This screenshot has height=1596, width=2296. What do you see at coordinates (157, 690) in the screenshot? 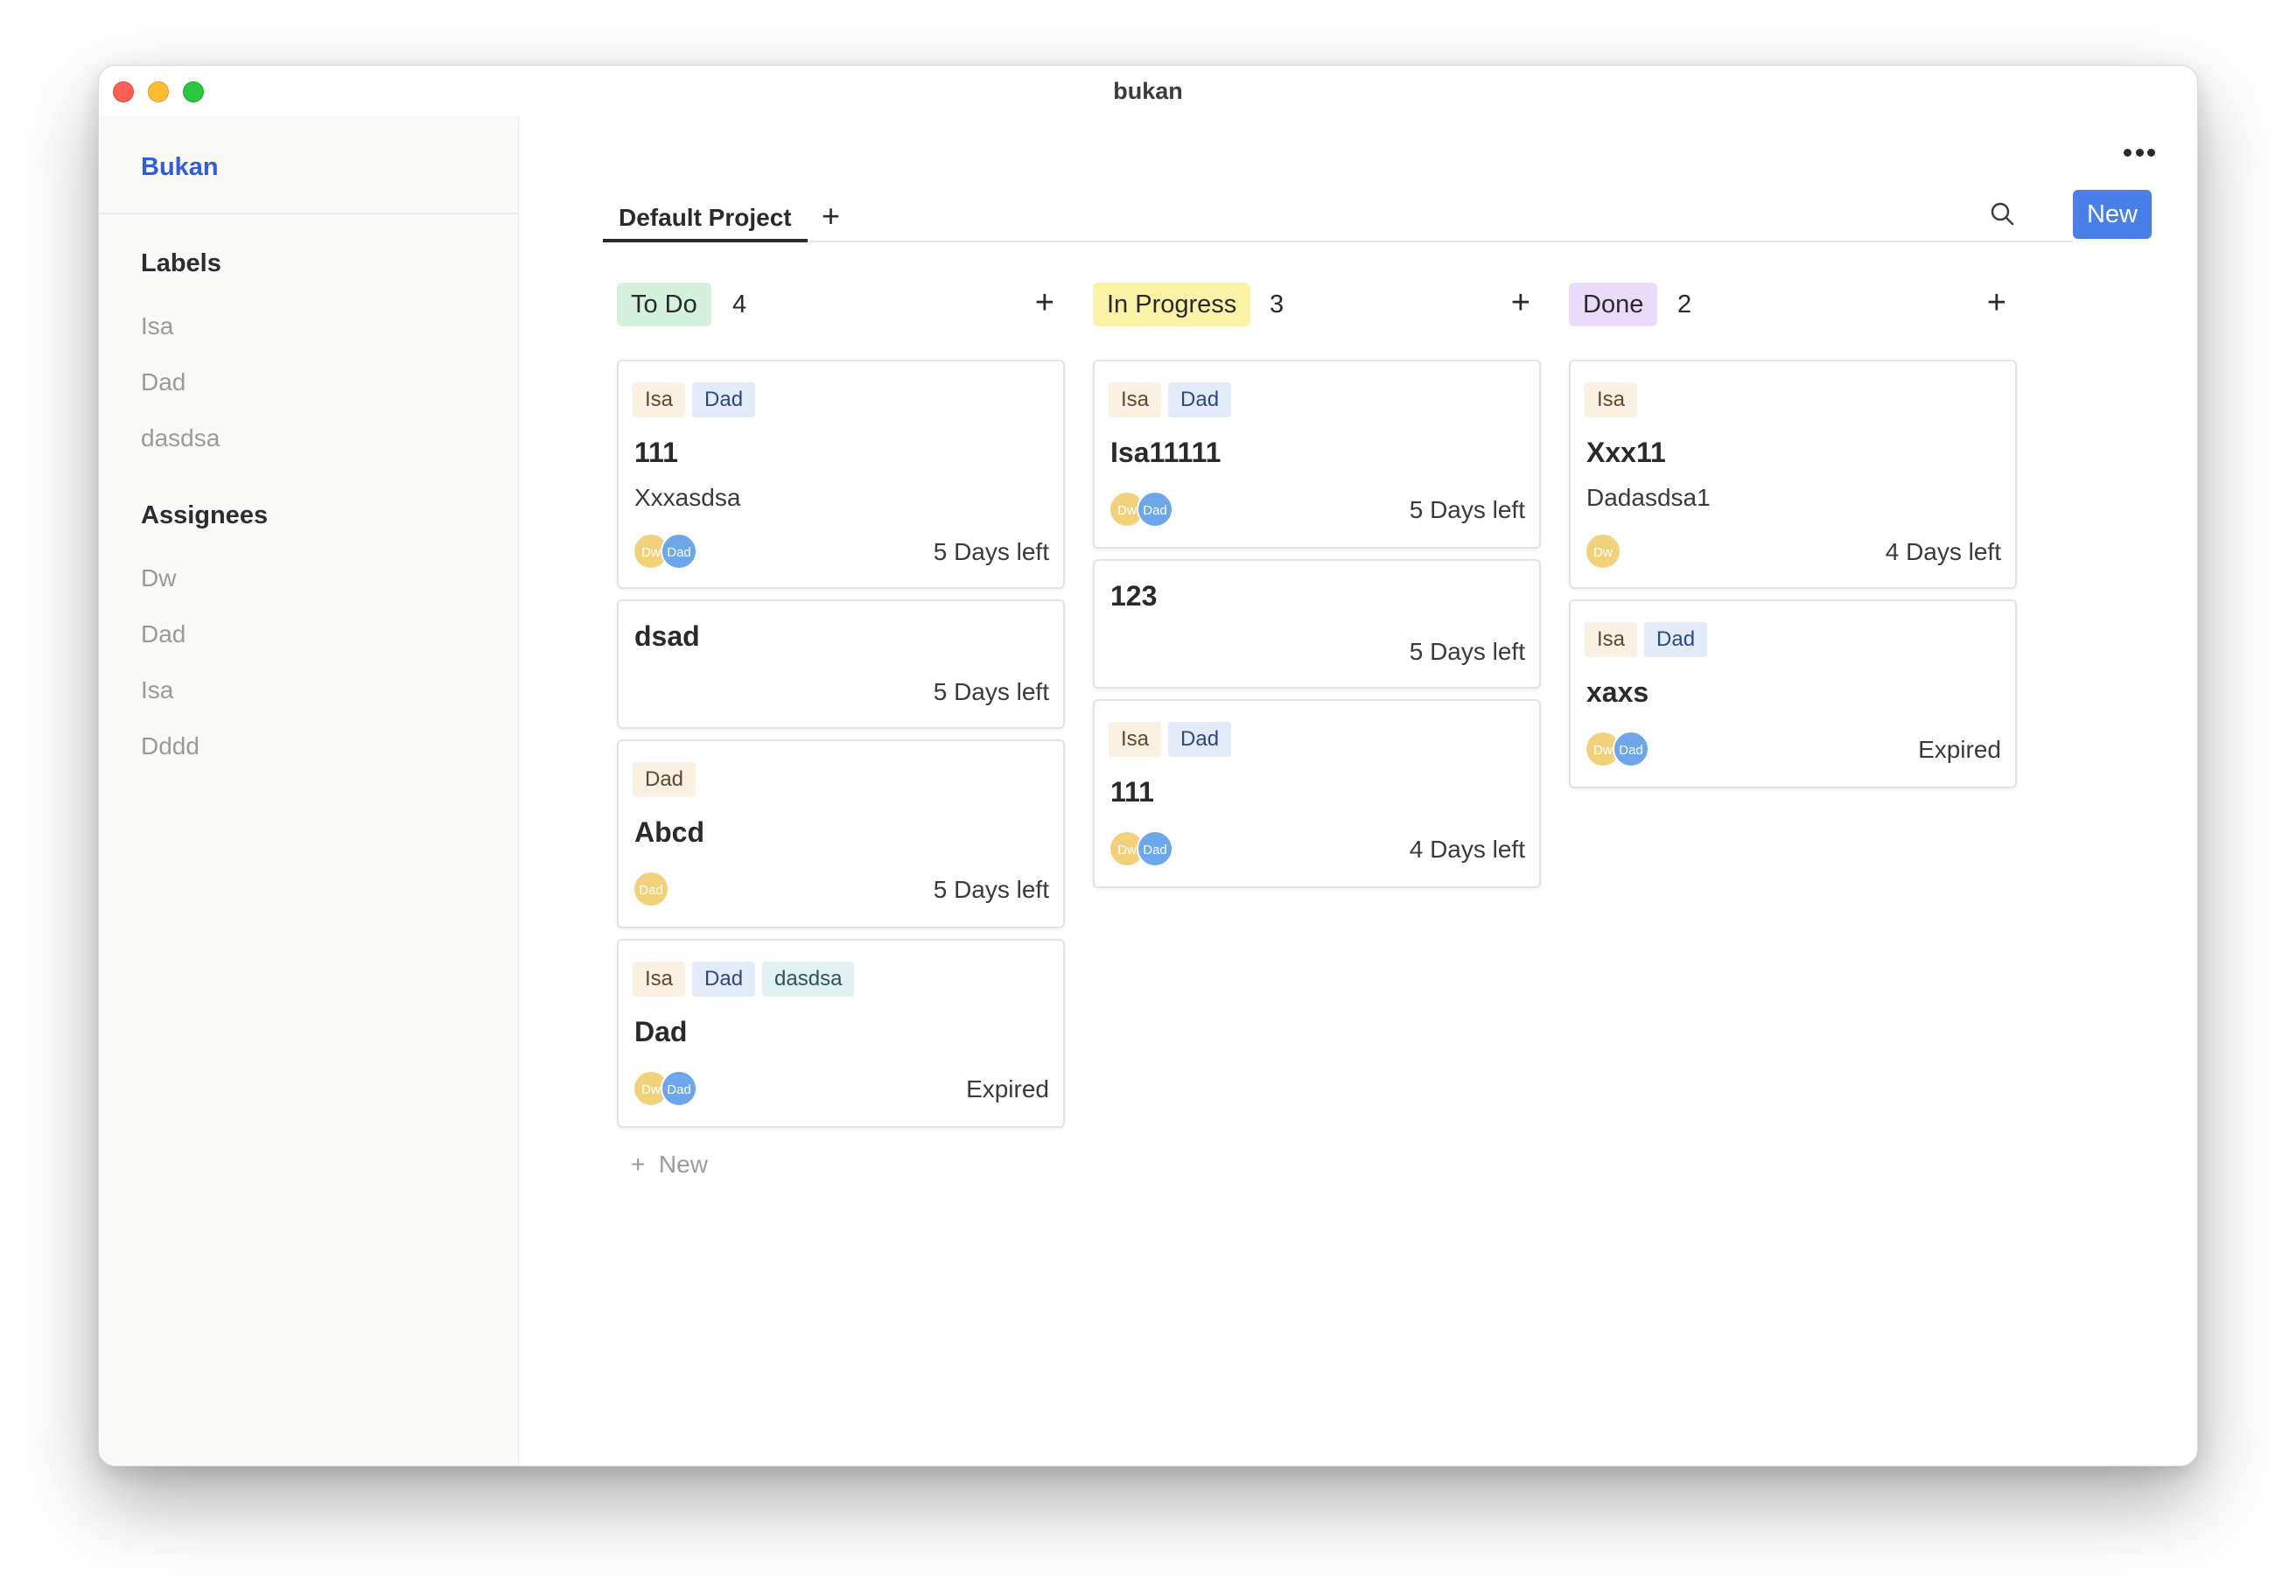
I see `sidebar-assignee-isa: Isa` at bounding box center [157, 690].